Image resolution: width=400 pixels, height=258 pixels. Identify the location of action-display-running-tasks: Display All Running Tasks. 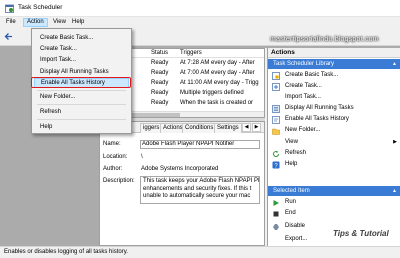
(334, 108).